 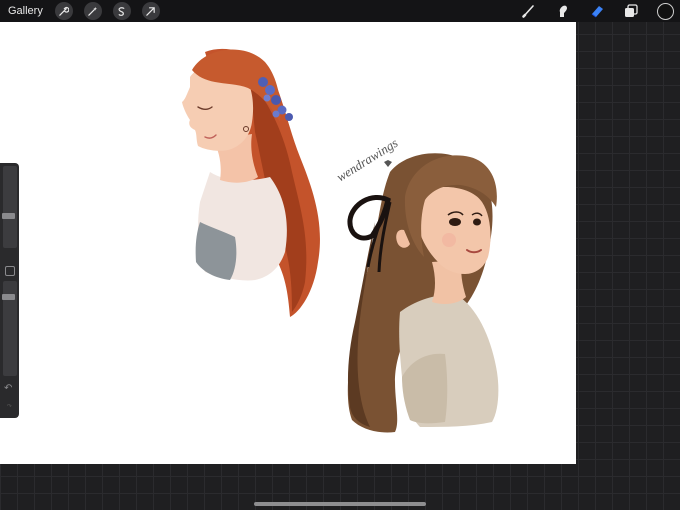 What do you see at coordinates (340, 11) in the screenshot?
I see `top-toolbar: Gallery` at bounding box center [340, 11].